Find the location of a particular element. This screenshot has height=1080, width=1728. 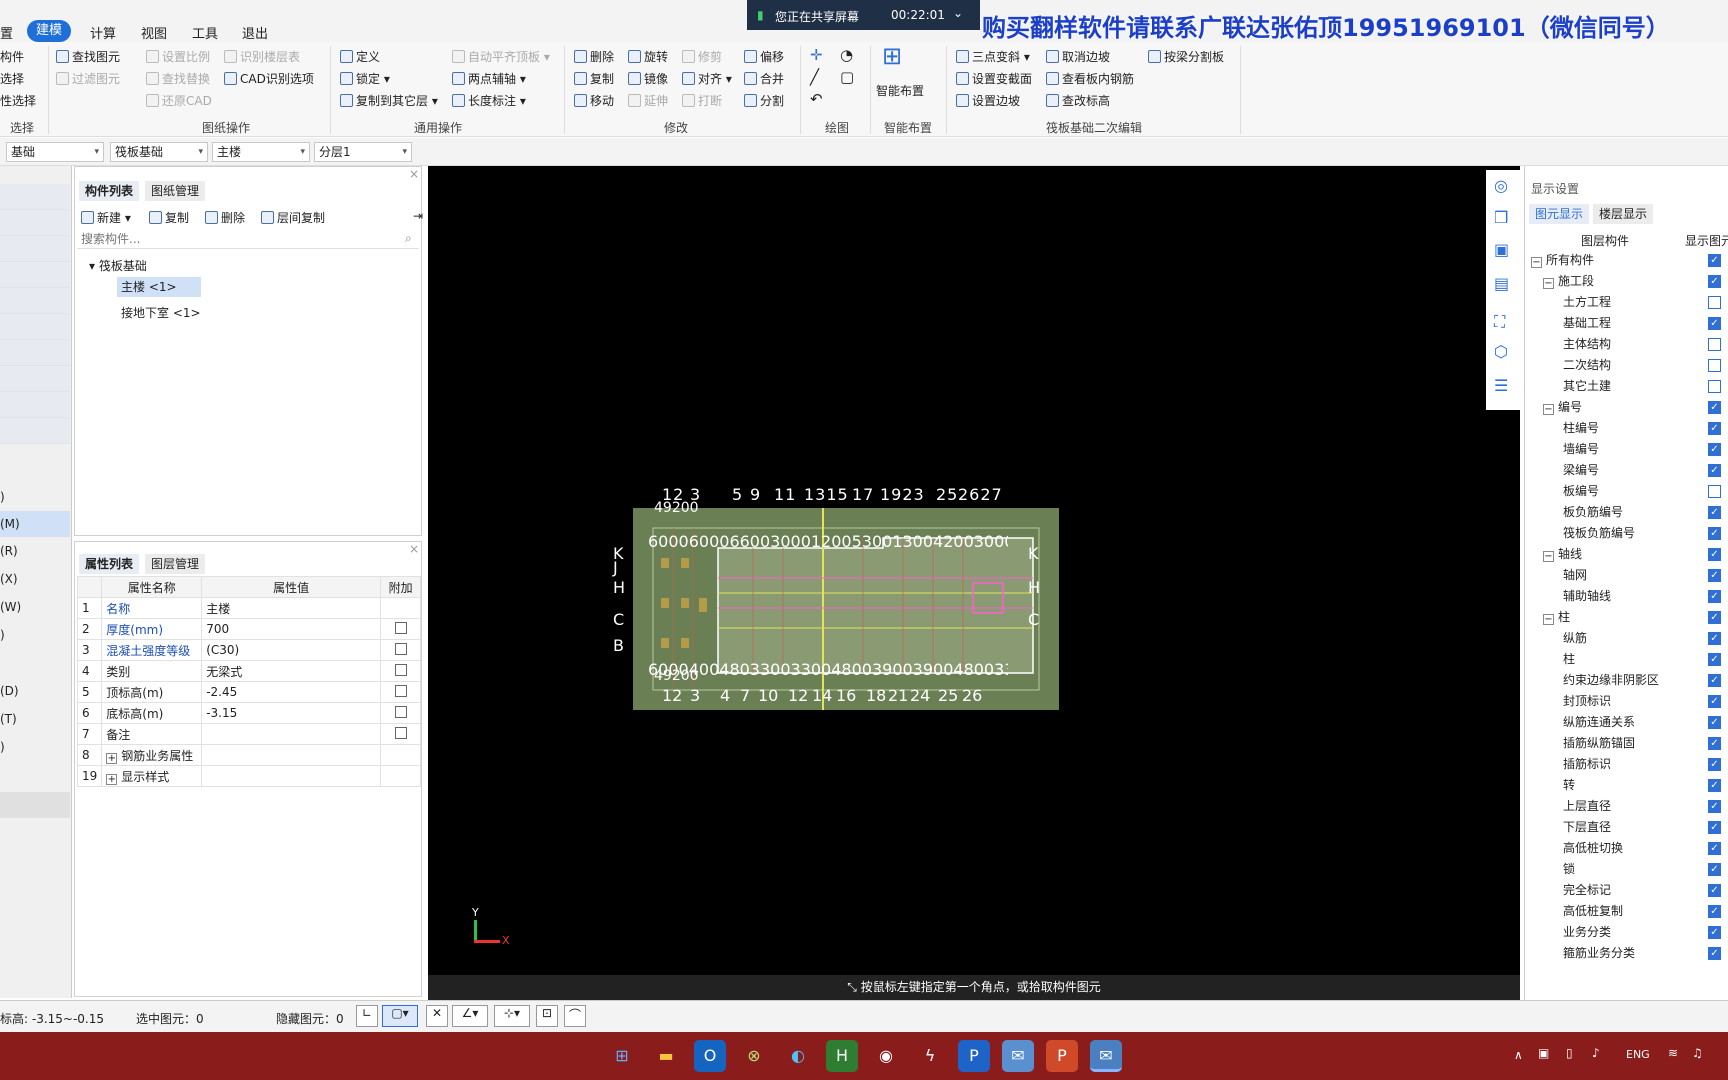

table-row: 2 厚度(mm) 700 is located at coordinates (248, 629).